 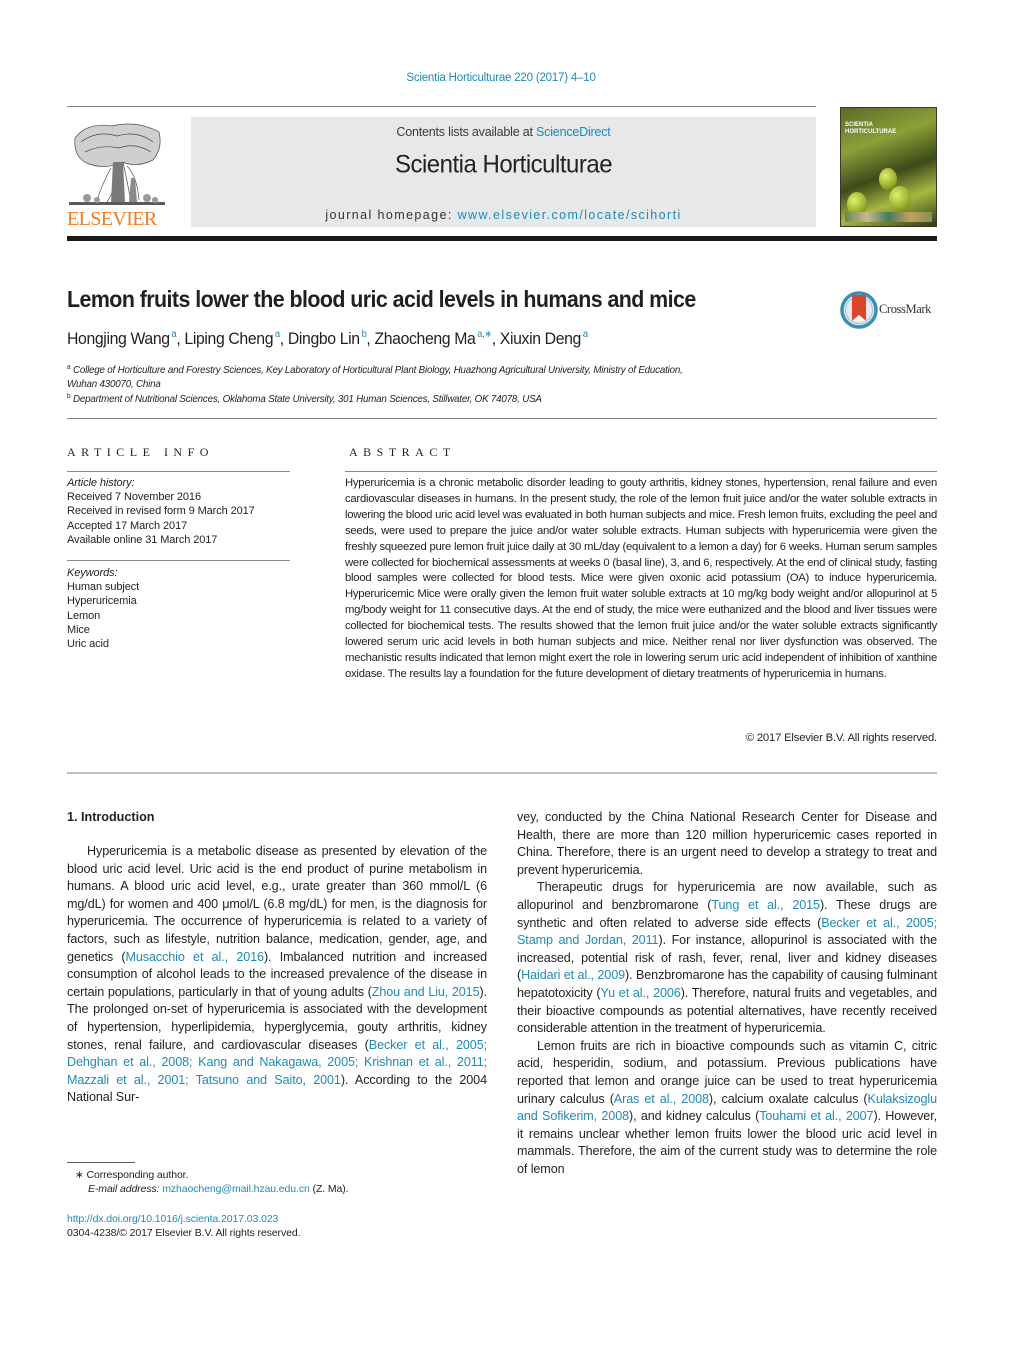 I want to click on article-info-heading: ARTICLE INFO, so click(x=140, y=452).